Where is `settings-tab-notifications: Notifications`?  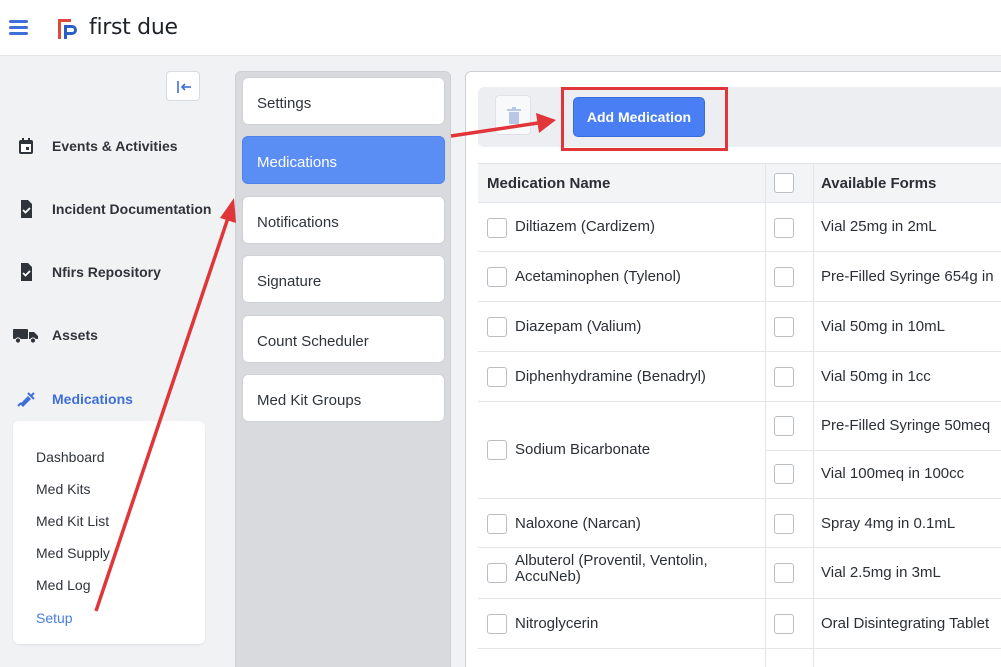
settings-tab-notifications: Notifications is located at coordinates (343, 220).